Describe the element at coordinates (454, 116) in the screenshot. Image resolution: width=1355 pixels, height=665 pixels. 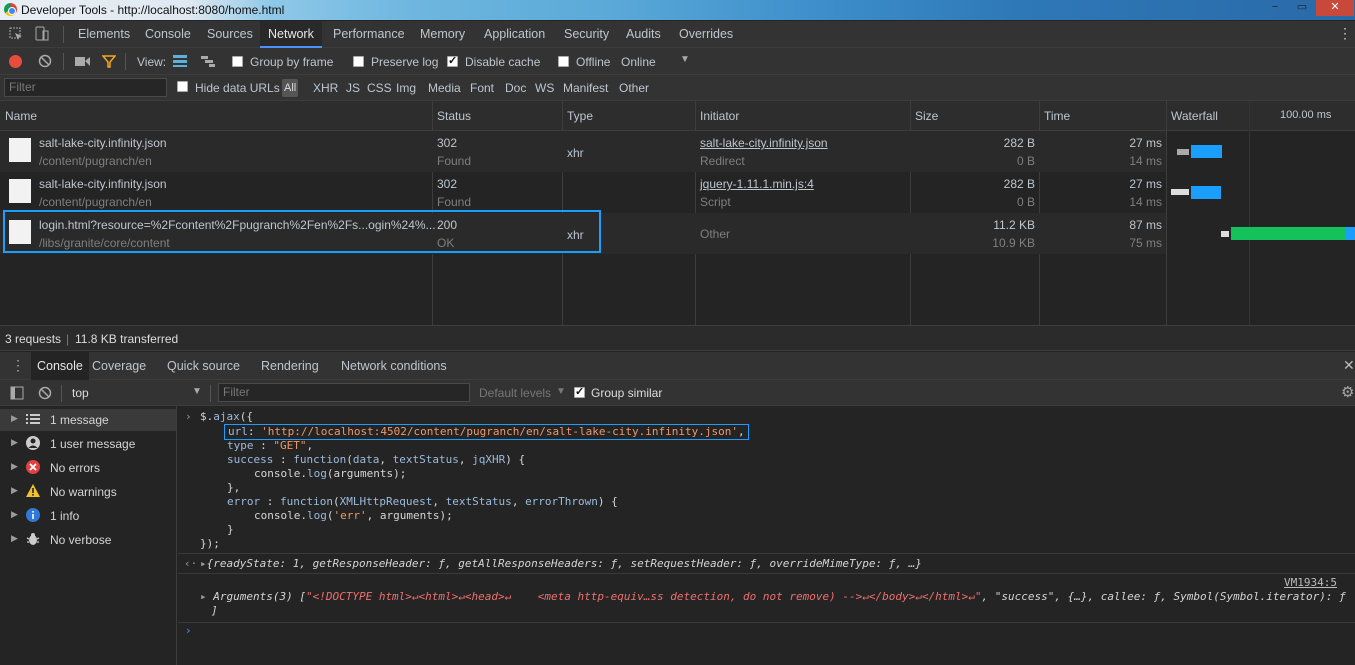
I see `column-status: Status` at that location.